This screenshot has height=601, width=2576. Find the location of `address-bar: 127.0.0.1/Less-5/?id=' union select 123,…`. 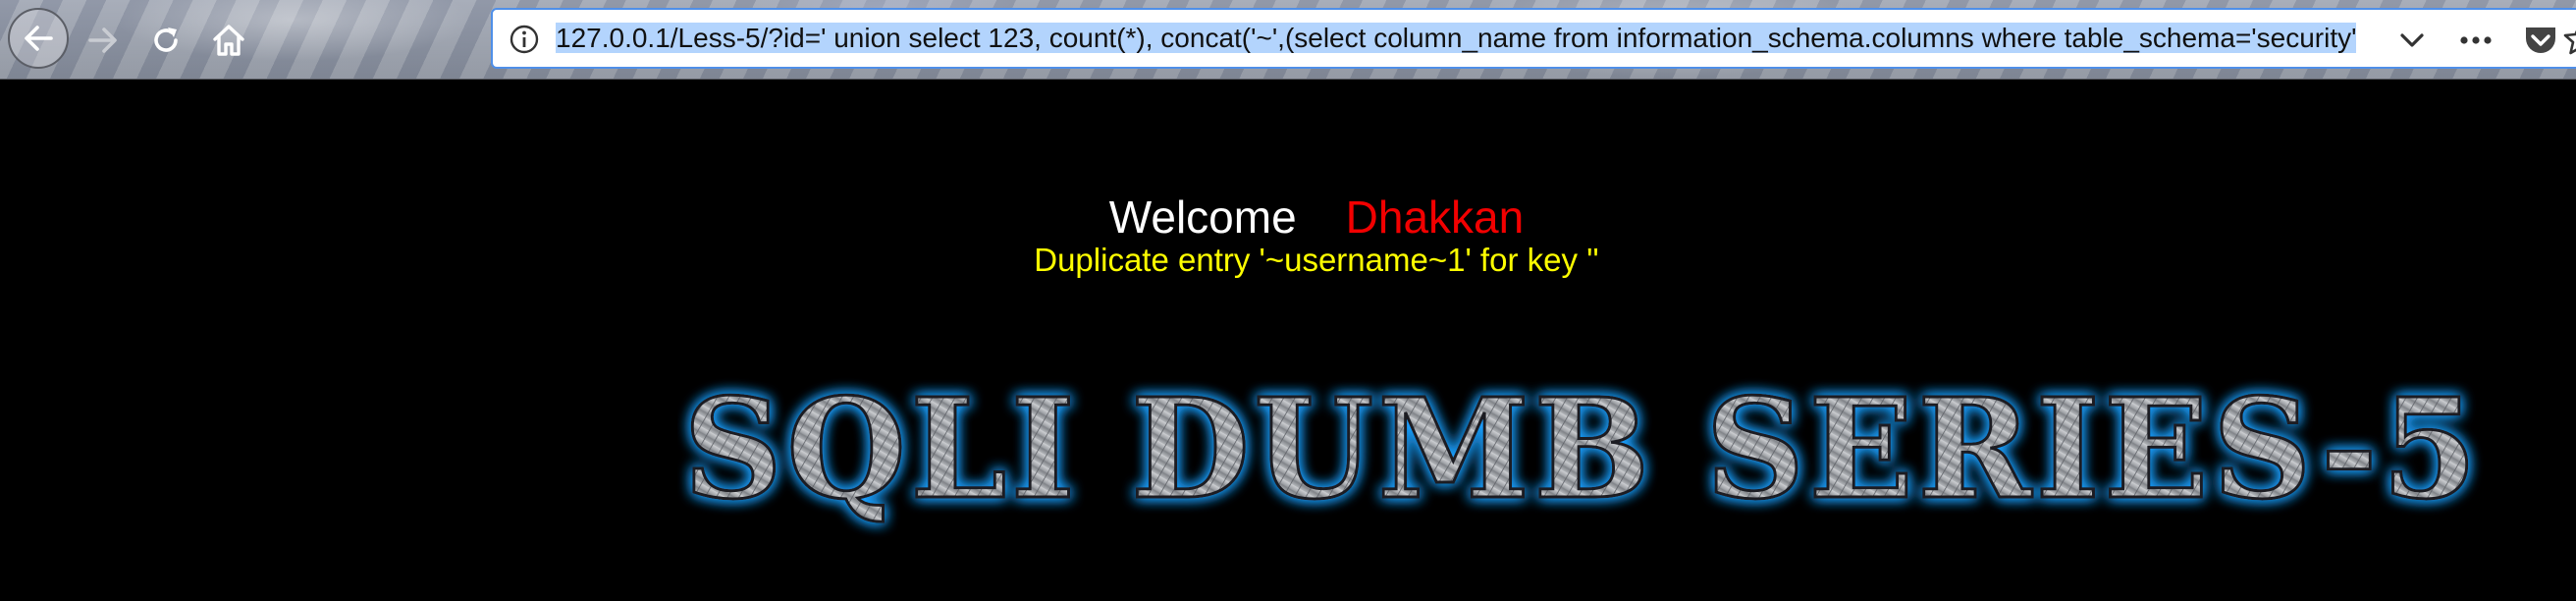

address-bar: 127.0.0.1/Less-5/?id=' union select 123,… is located at coordinates (1533, 38).